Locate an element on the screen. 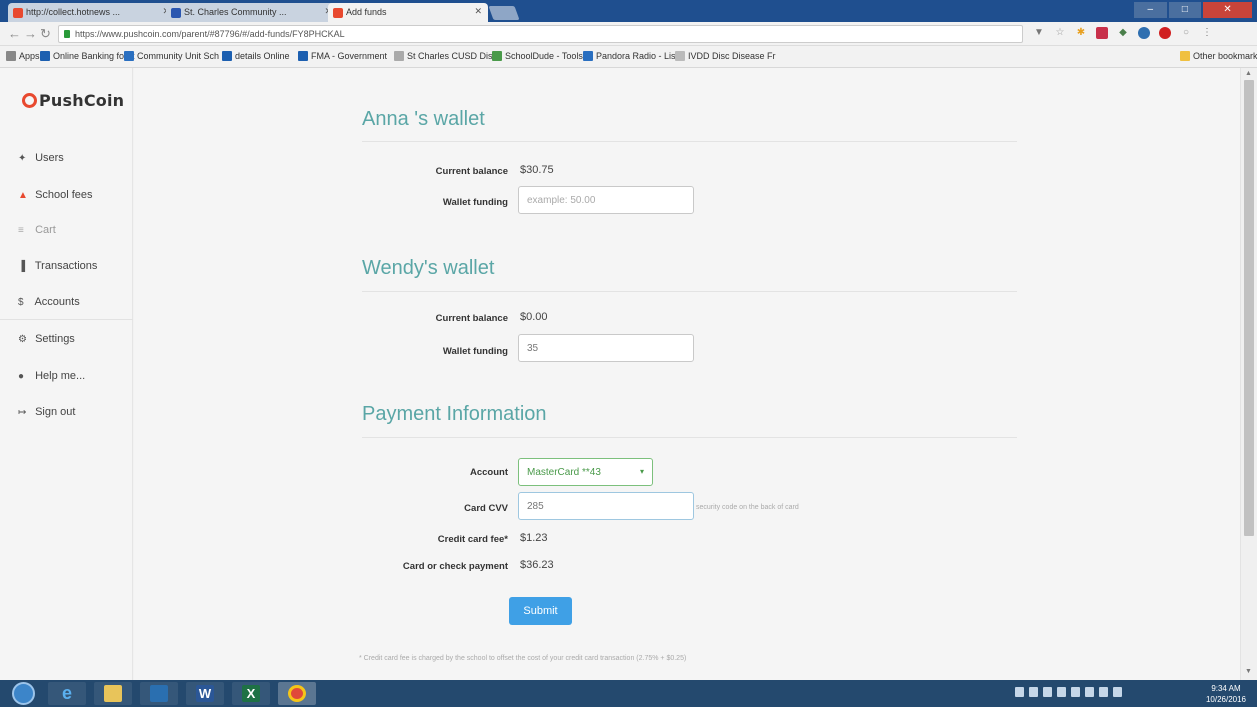  sign-out-icon: ↦ is located at coordinates (22, 412).